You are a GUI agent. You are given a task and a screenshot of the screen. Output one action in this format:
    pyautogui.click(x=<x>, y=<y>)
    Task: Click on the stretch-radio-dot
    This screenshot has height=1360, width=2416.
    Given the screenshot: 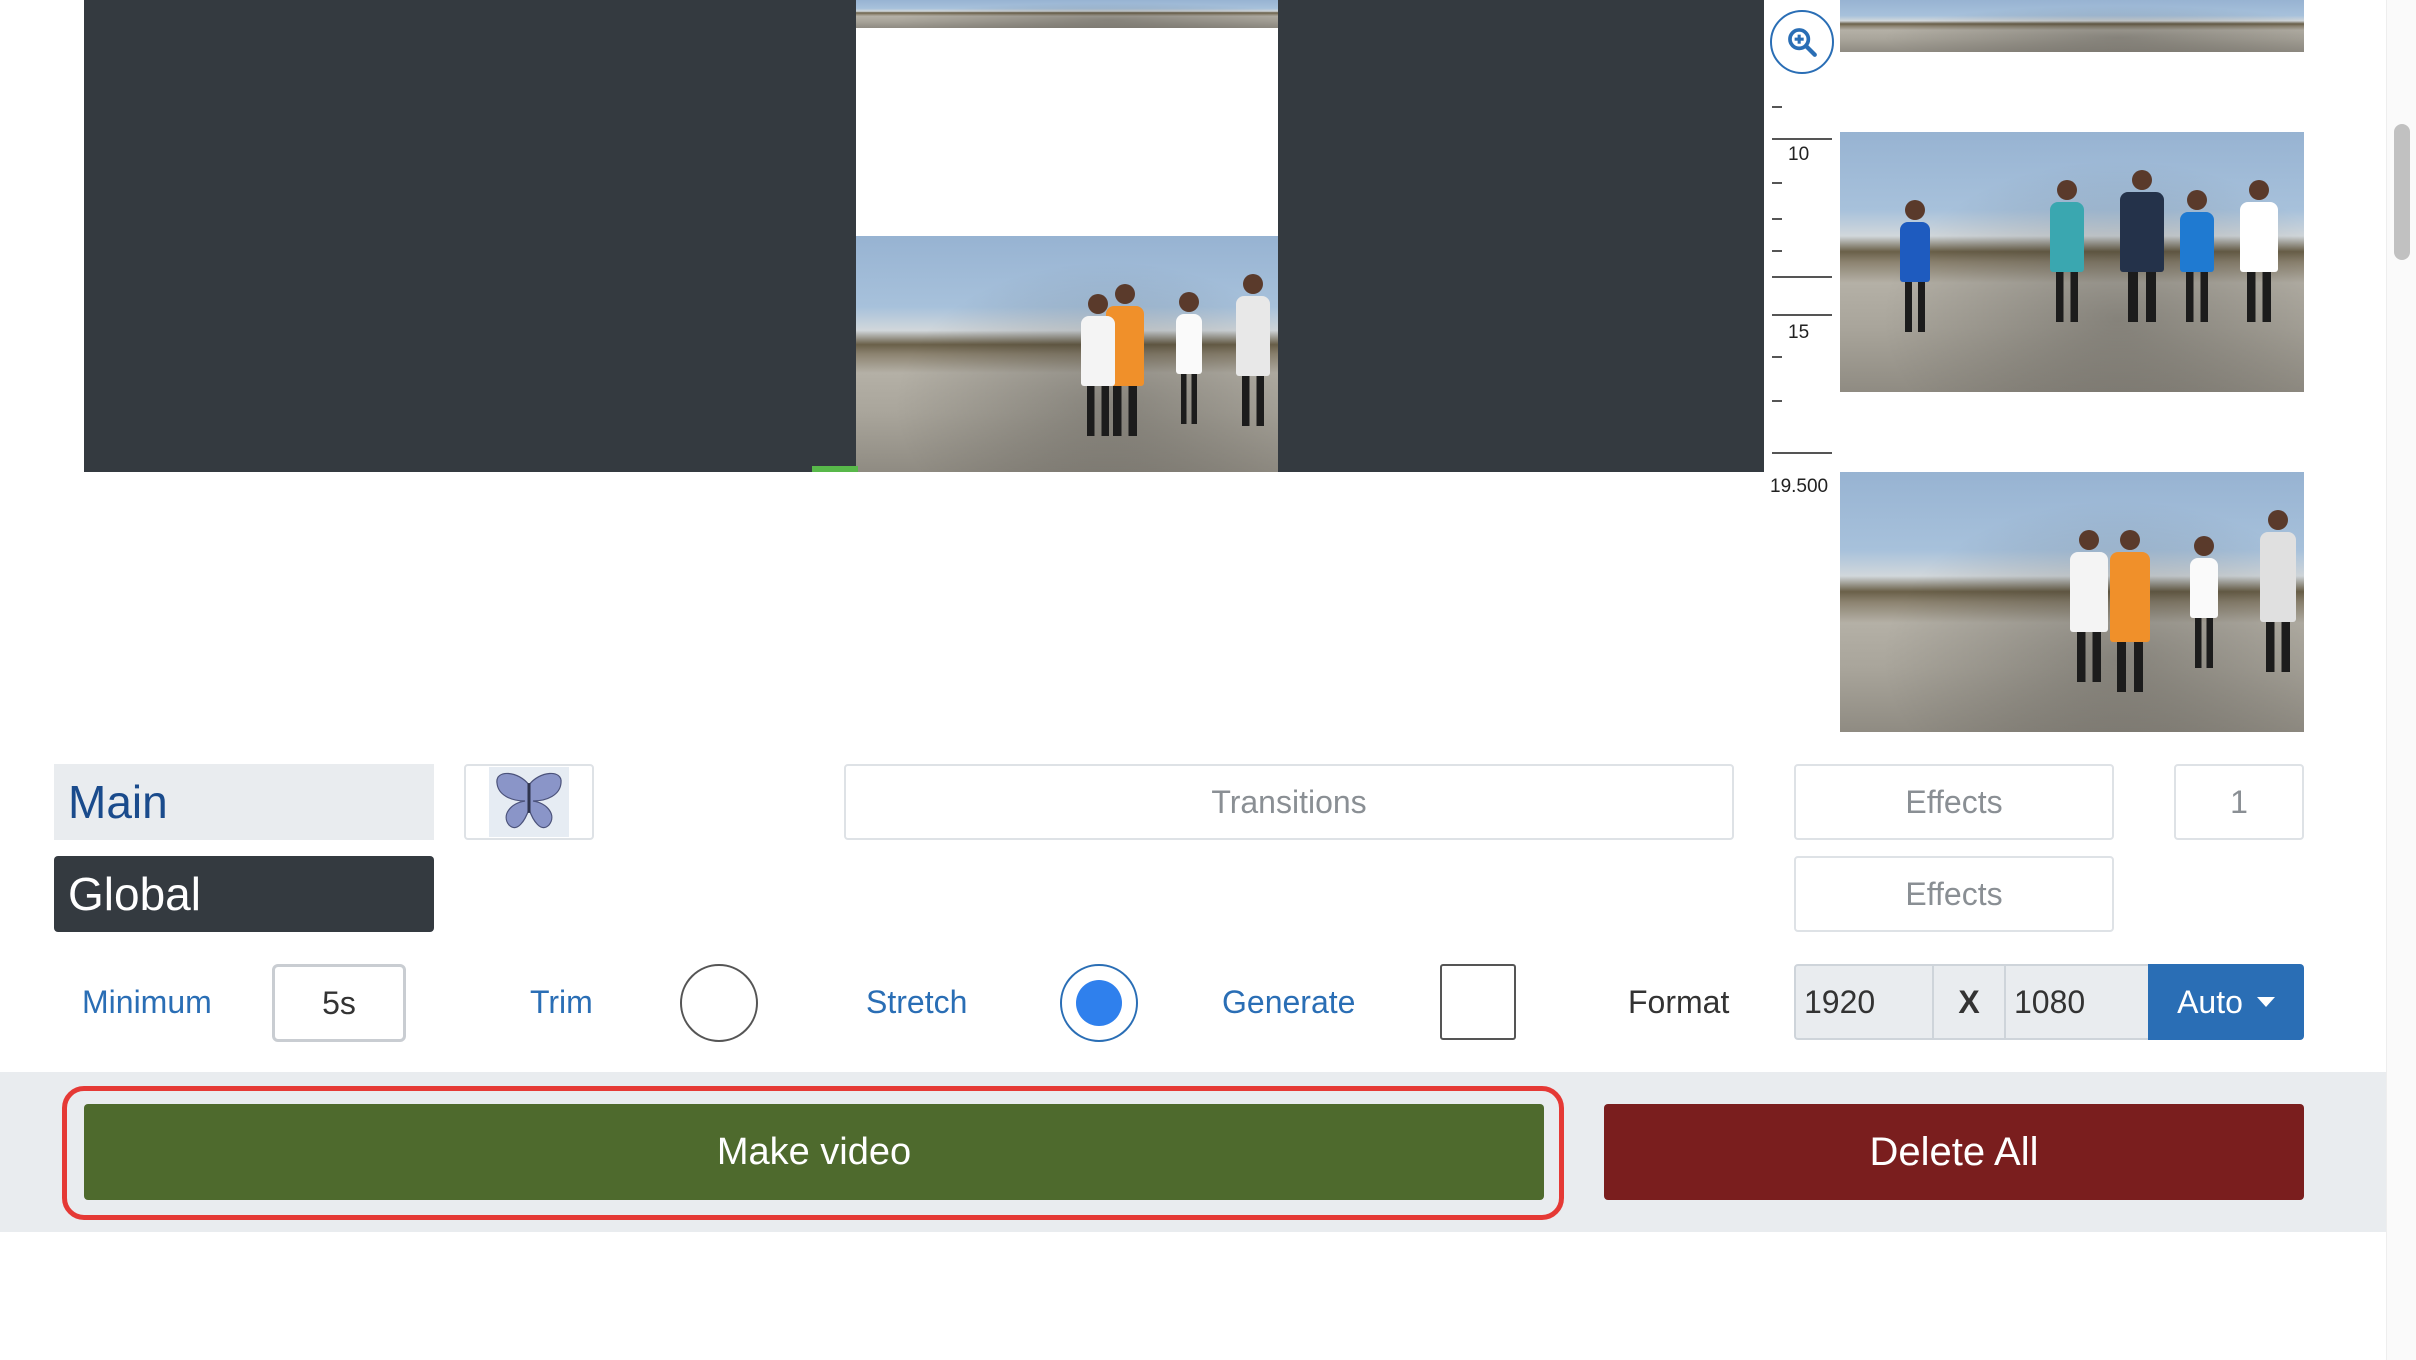 What is the action you would take?
    pyautogui.click(x=1099, y=1003)
    